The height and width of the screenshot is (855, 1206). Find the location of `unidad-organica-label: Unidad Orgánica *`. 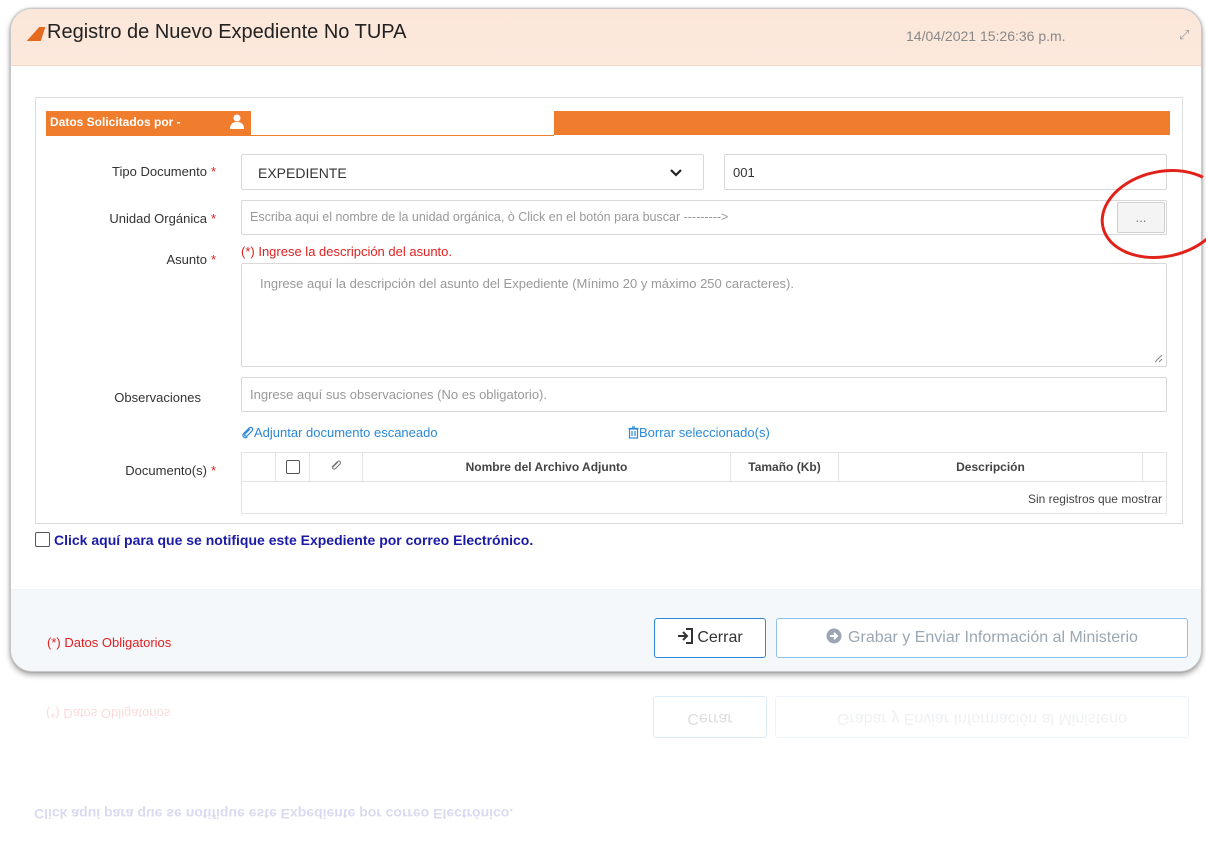

unidad-organica-label: Unidad Orgánica * is located at coordinates (162, 218).